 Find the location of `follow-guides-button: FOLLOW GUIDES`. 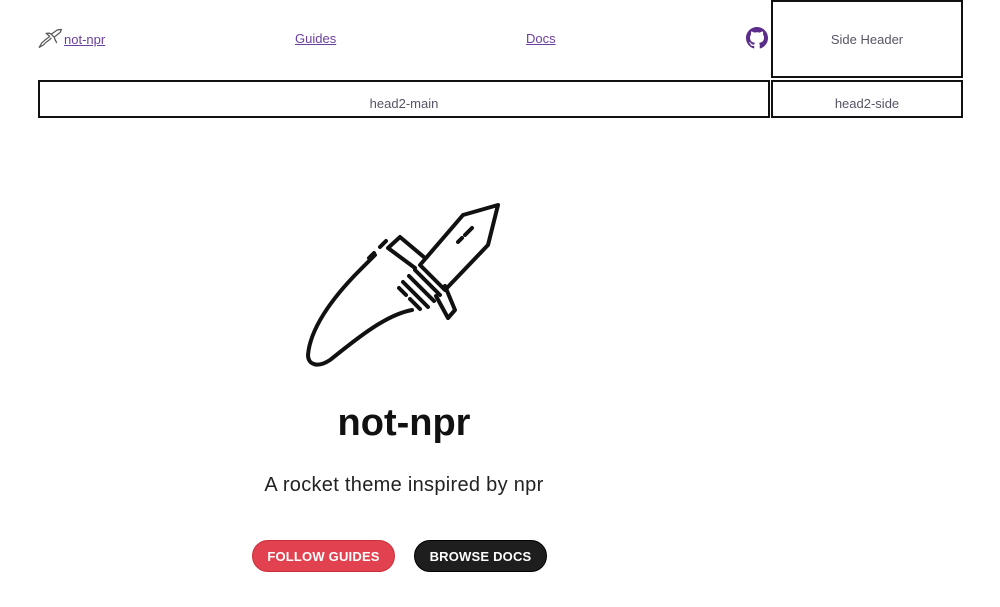

follow-guides-button: FOLLOW GUIDES is located at coordinates (323, 556).